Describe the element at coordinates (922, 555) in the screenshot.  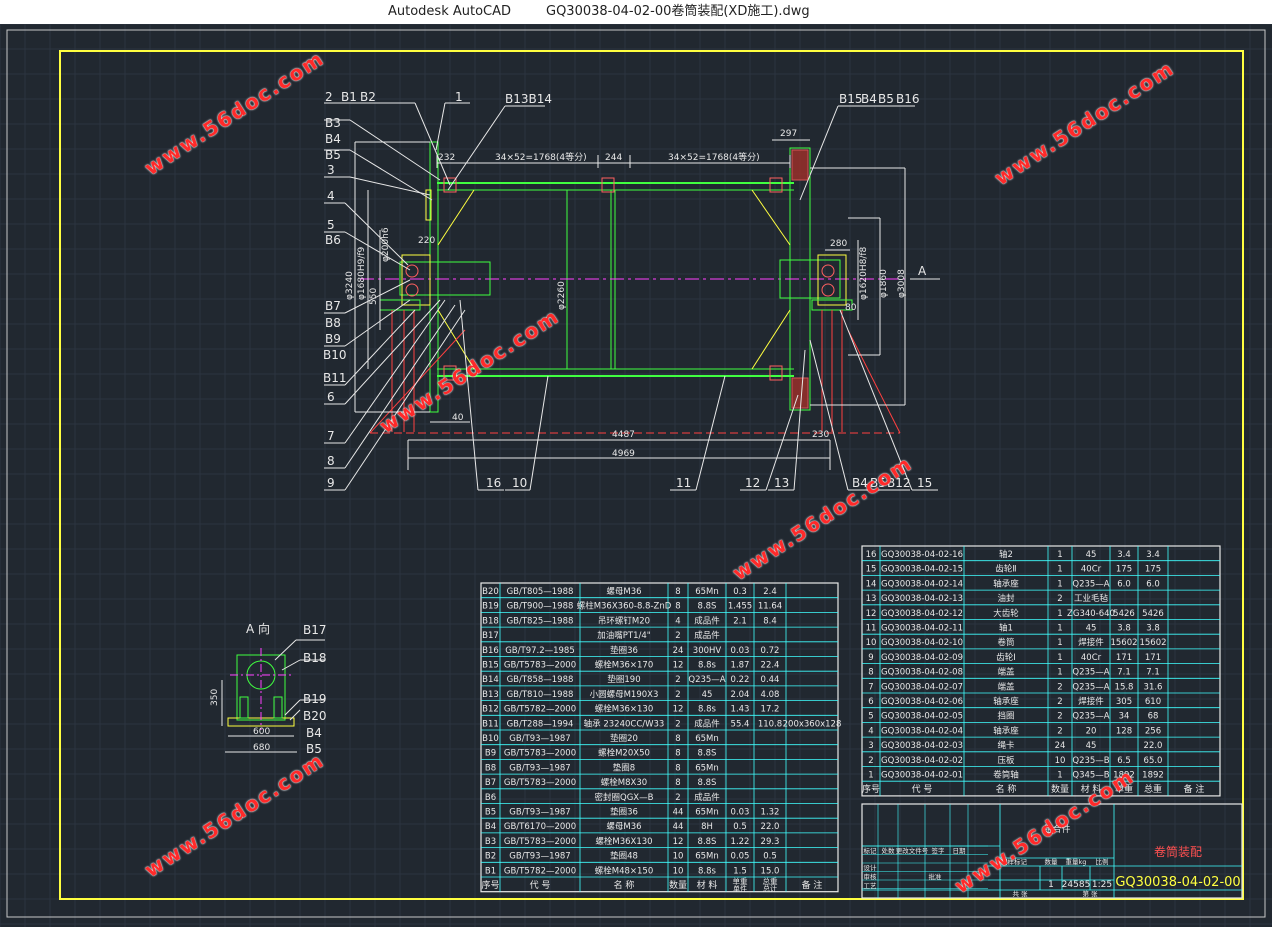
I see `table-cell: GQ30038-04-02-16` at that location.